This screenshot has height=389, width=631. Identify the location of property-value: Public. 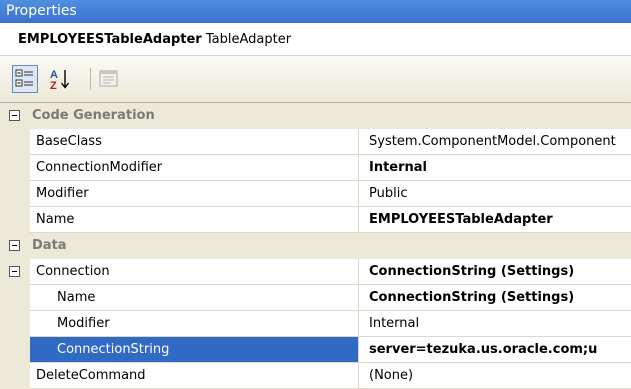
(495, 194).